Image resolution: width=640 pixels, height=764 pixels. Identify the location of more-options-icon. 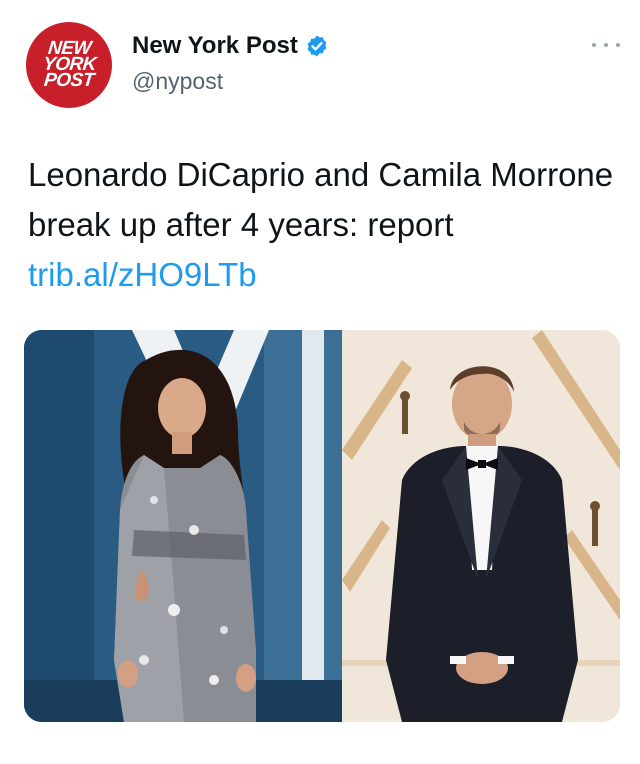
(606, 45).